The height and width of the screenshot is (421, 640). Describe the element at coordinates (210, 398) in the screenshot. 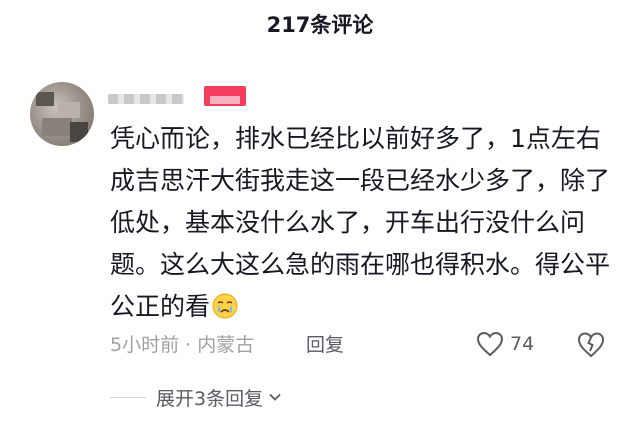

I see `expand-replies-label: 展开3条回复` at that location.